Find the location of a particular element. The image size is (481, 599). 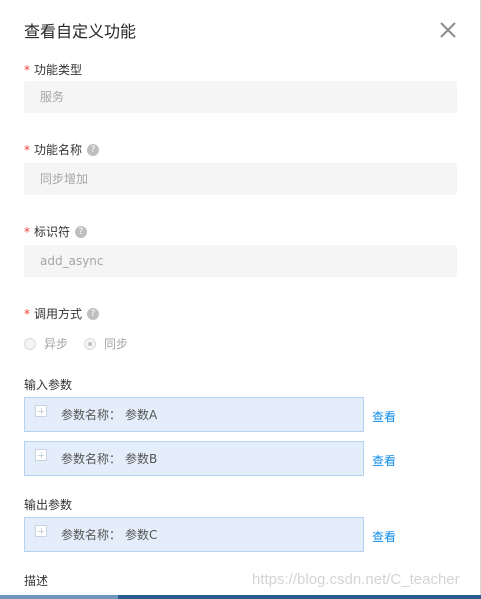

dialog-title: 查看自定义功能 is located at coordinates (80, 31).